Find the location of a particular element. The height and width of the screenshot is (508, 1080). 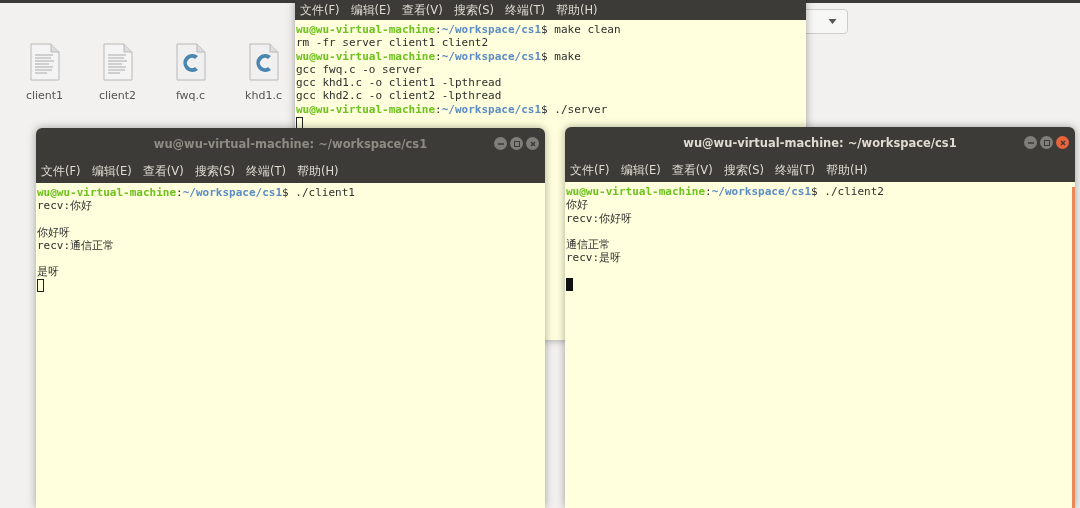

dropdown is located at coordinates (826, 21).